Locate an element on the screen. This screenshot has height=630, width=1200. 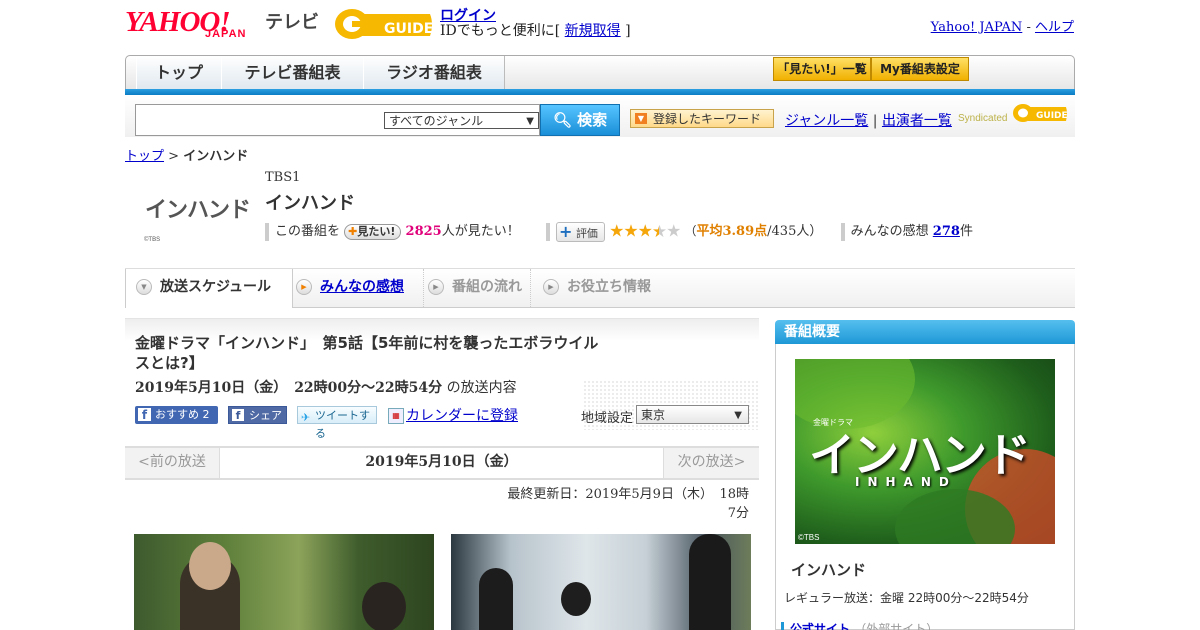
star-icon: ★ is located at coordinates (616, 231).